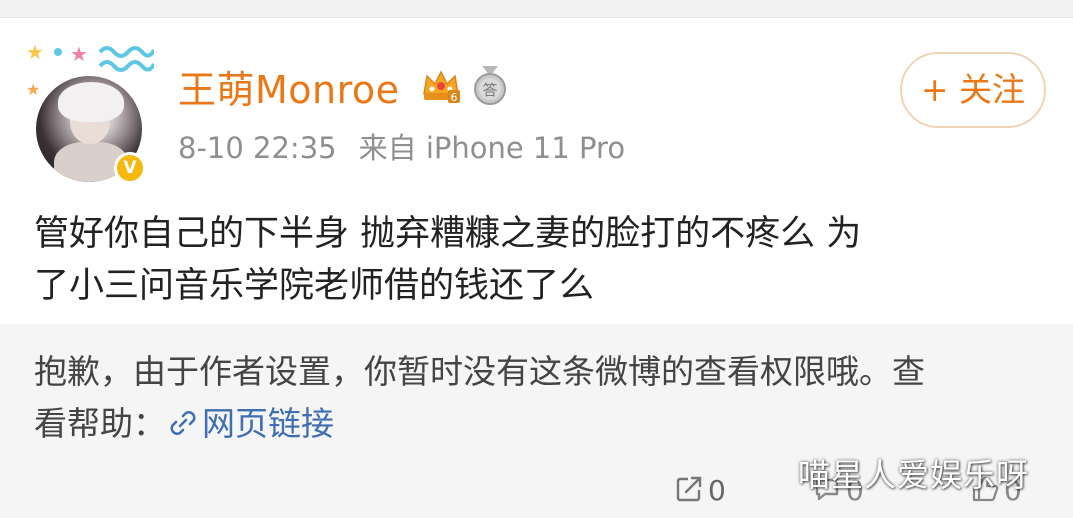  Describe the element at coordinates (973, 90) in the screenshot. I see `follow-button: + 关注` at that location.